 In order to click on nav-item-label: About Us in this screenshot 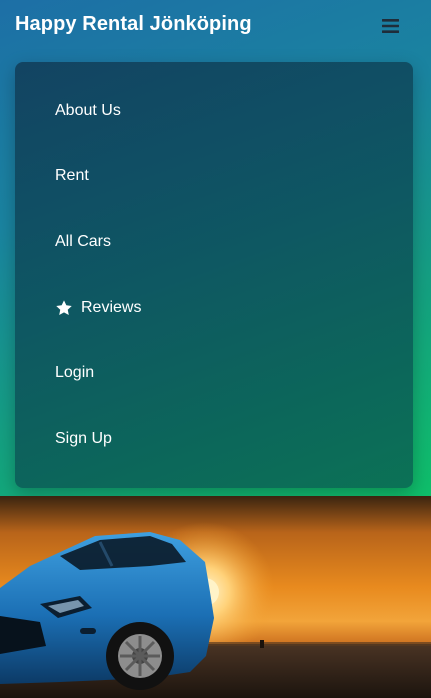, I will do `click(88, 110)`.